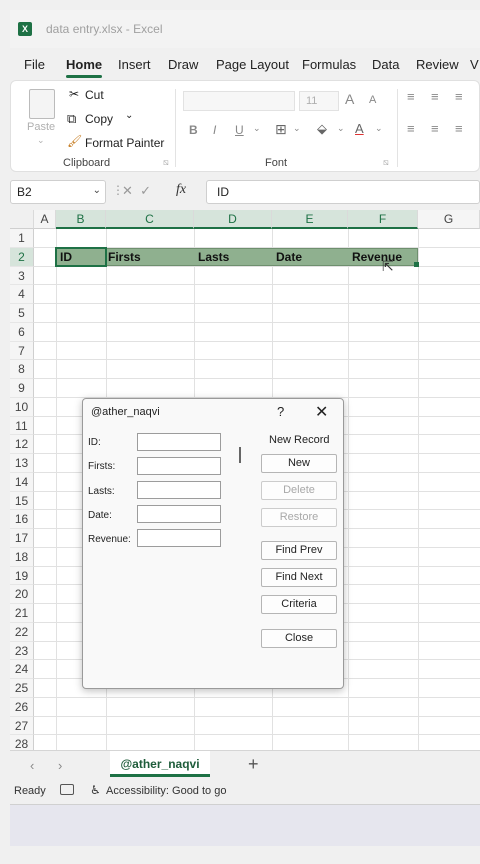 Image resolution: width=480 pixels, height=864 pixels. What do you see at coordinates (289, 257) in the screenshot?
I see `cell-e2: Date` at bounding box center [289, 257].